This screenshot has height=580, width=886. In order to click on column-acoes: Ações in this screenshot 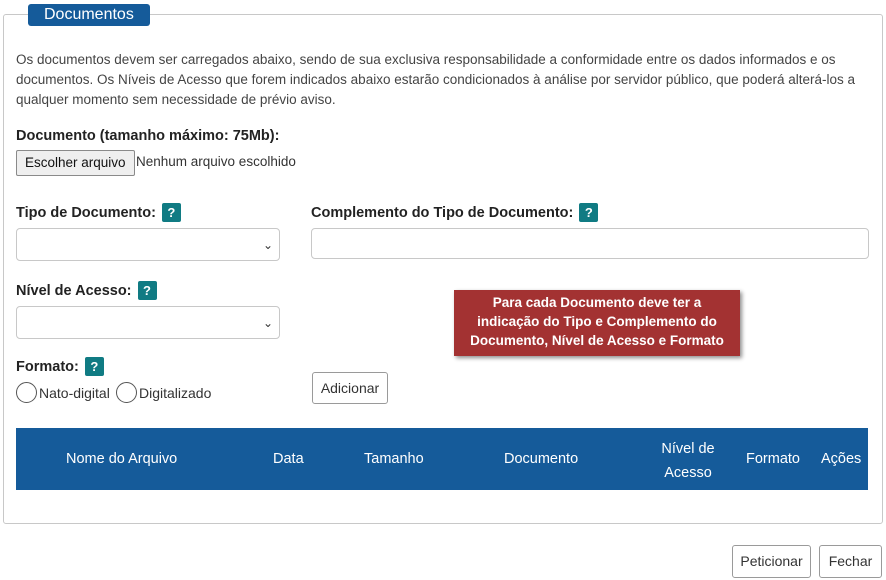, I will do `click(841, 459)`.